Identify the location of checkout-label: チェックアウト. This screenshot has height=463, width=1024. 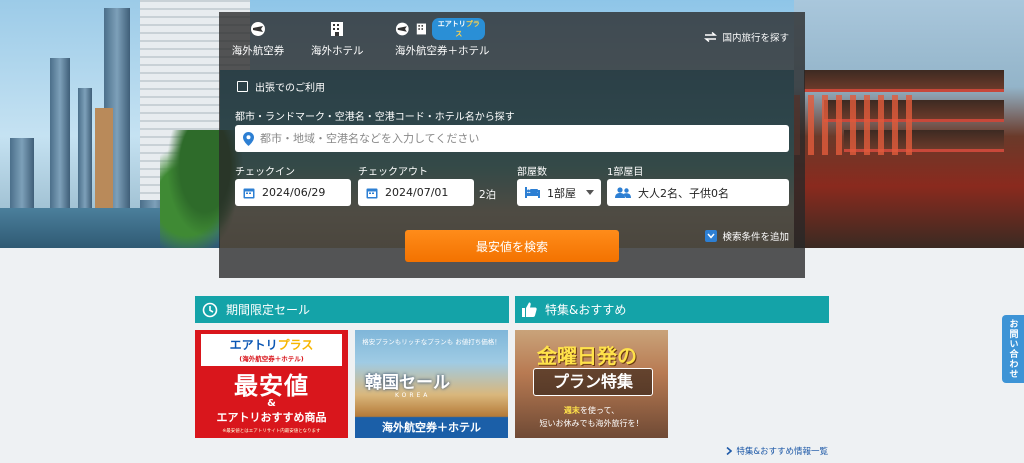
(393, 172).